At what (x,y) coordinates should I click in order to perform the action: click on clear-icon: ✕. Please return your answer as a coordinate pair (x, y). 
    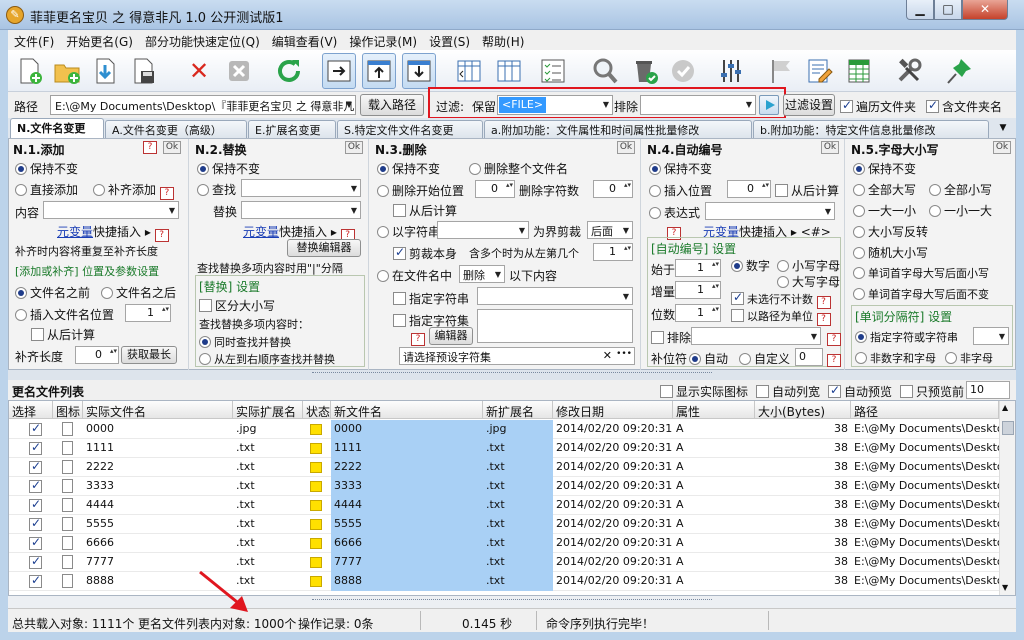
    Looking at the image, I should click on (607, 355).